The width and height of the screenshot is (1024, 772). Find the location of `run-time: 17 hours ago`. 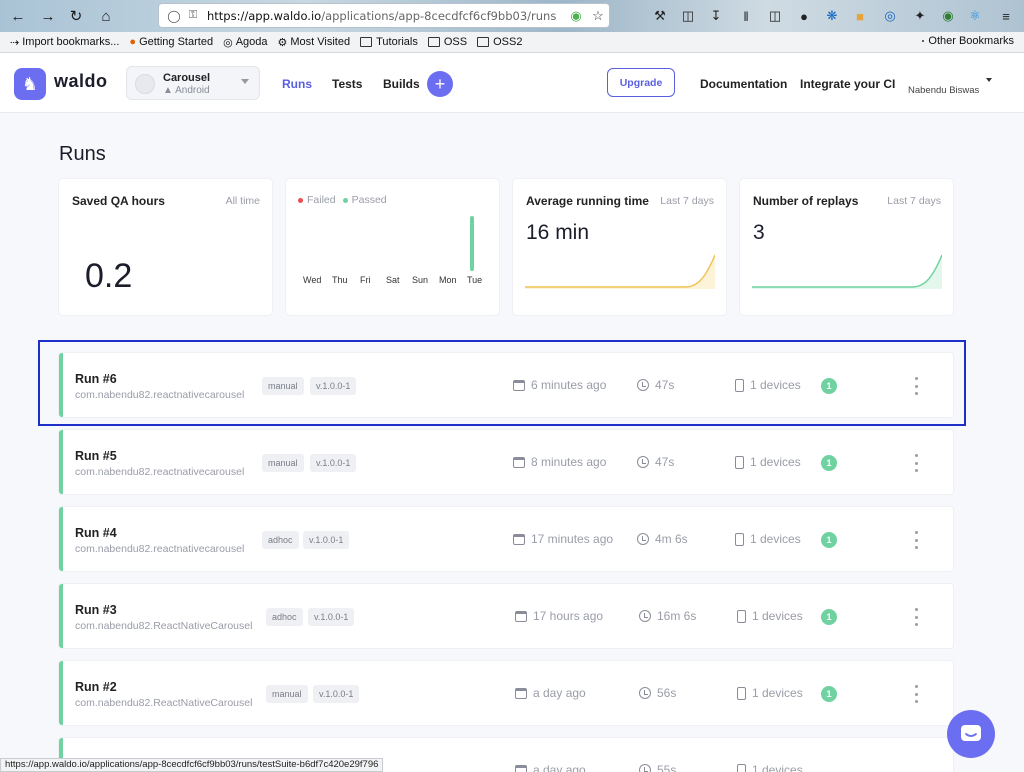

run-time: 17 hours ago is located at coordinates (559, 616).